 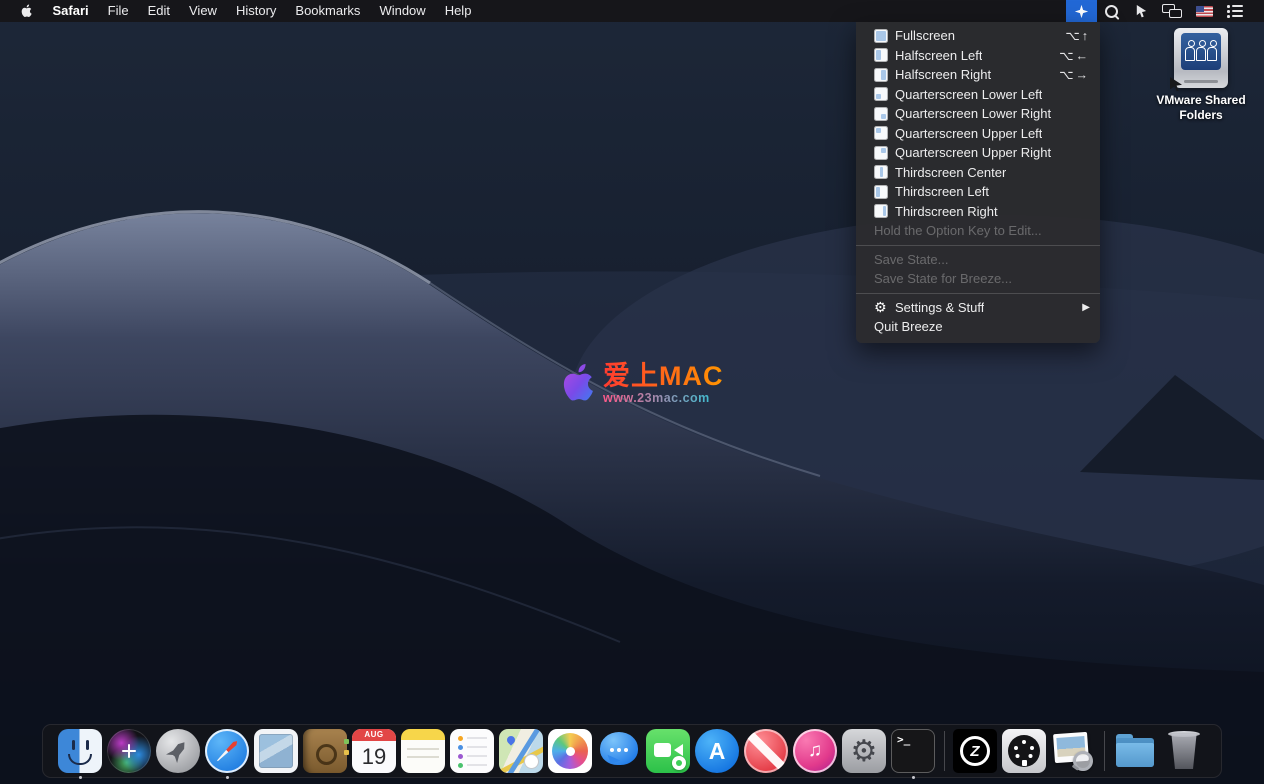 I want to click on compass-needle, so click(x=227, y=751).